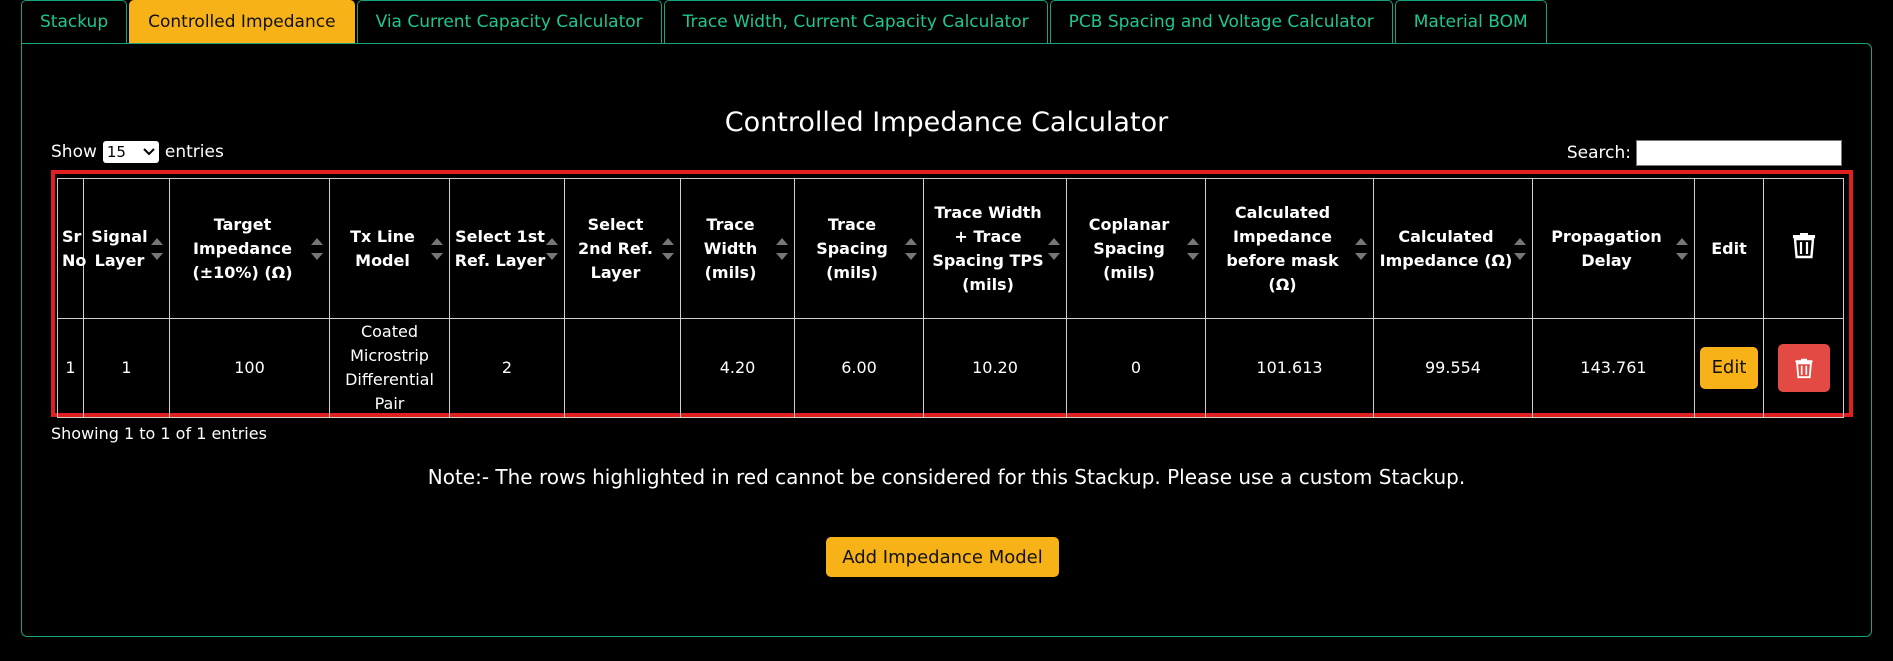  Describe the element at coordinates (126, 248) in the screenshot. I see `col-header-signal-layer: Signal Layer` at that location.